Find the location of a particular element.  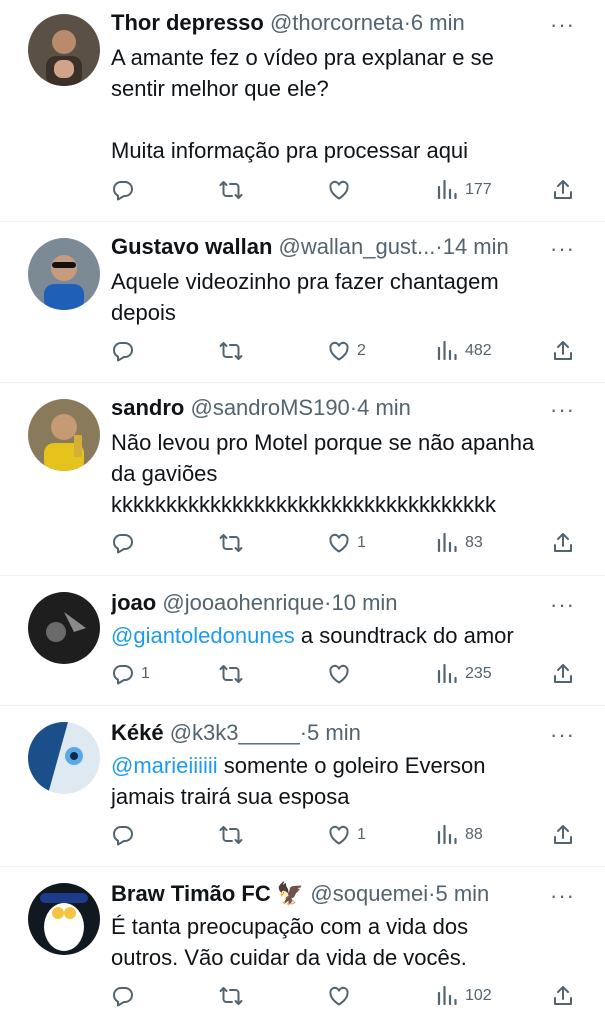

tweet-text: @giantoledonunes a soundtrack do amor is located at coordinates (344, 635).